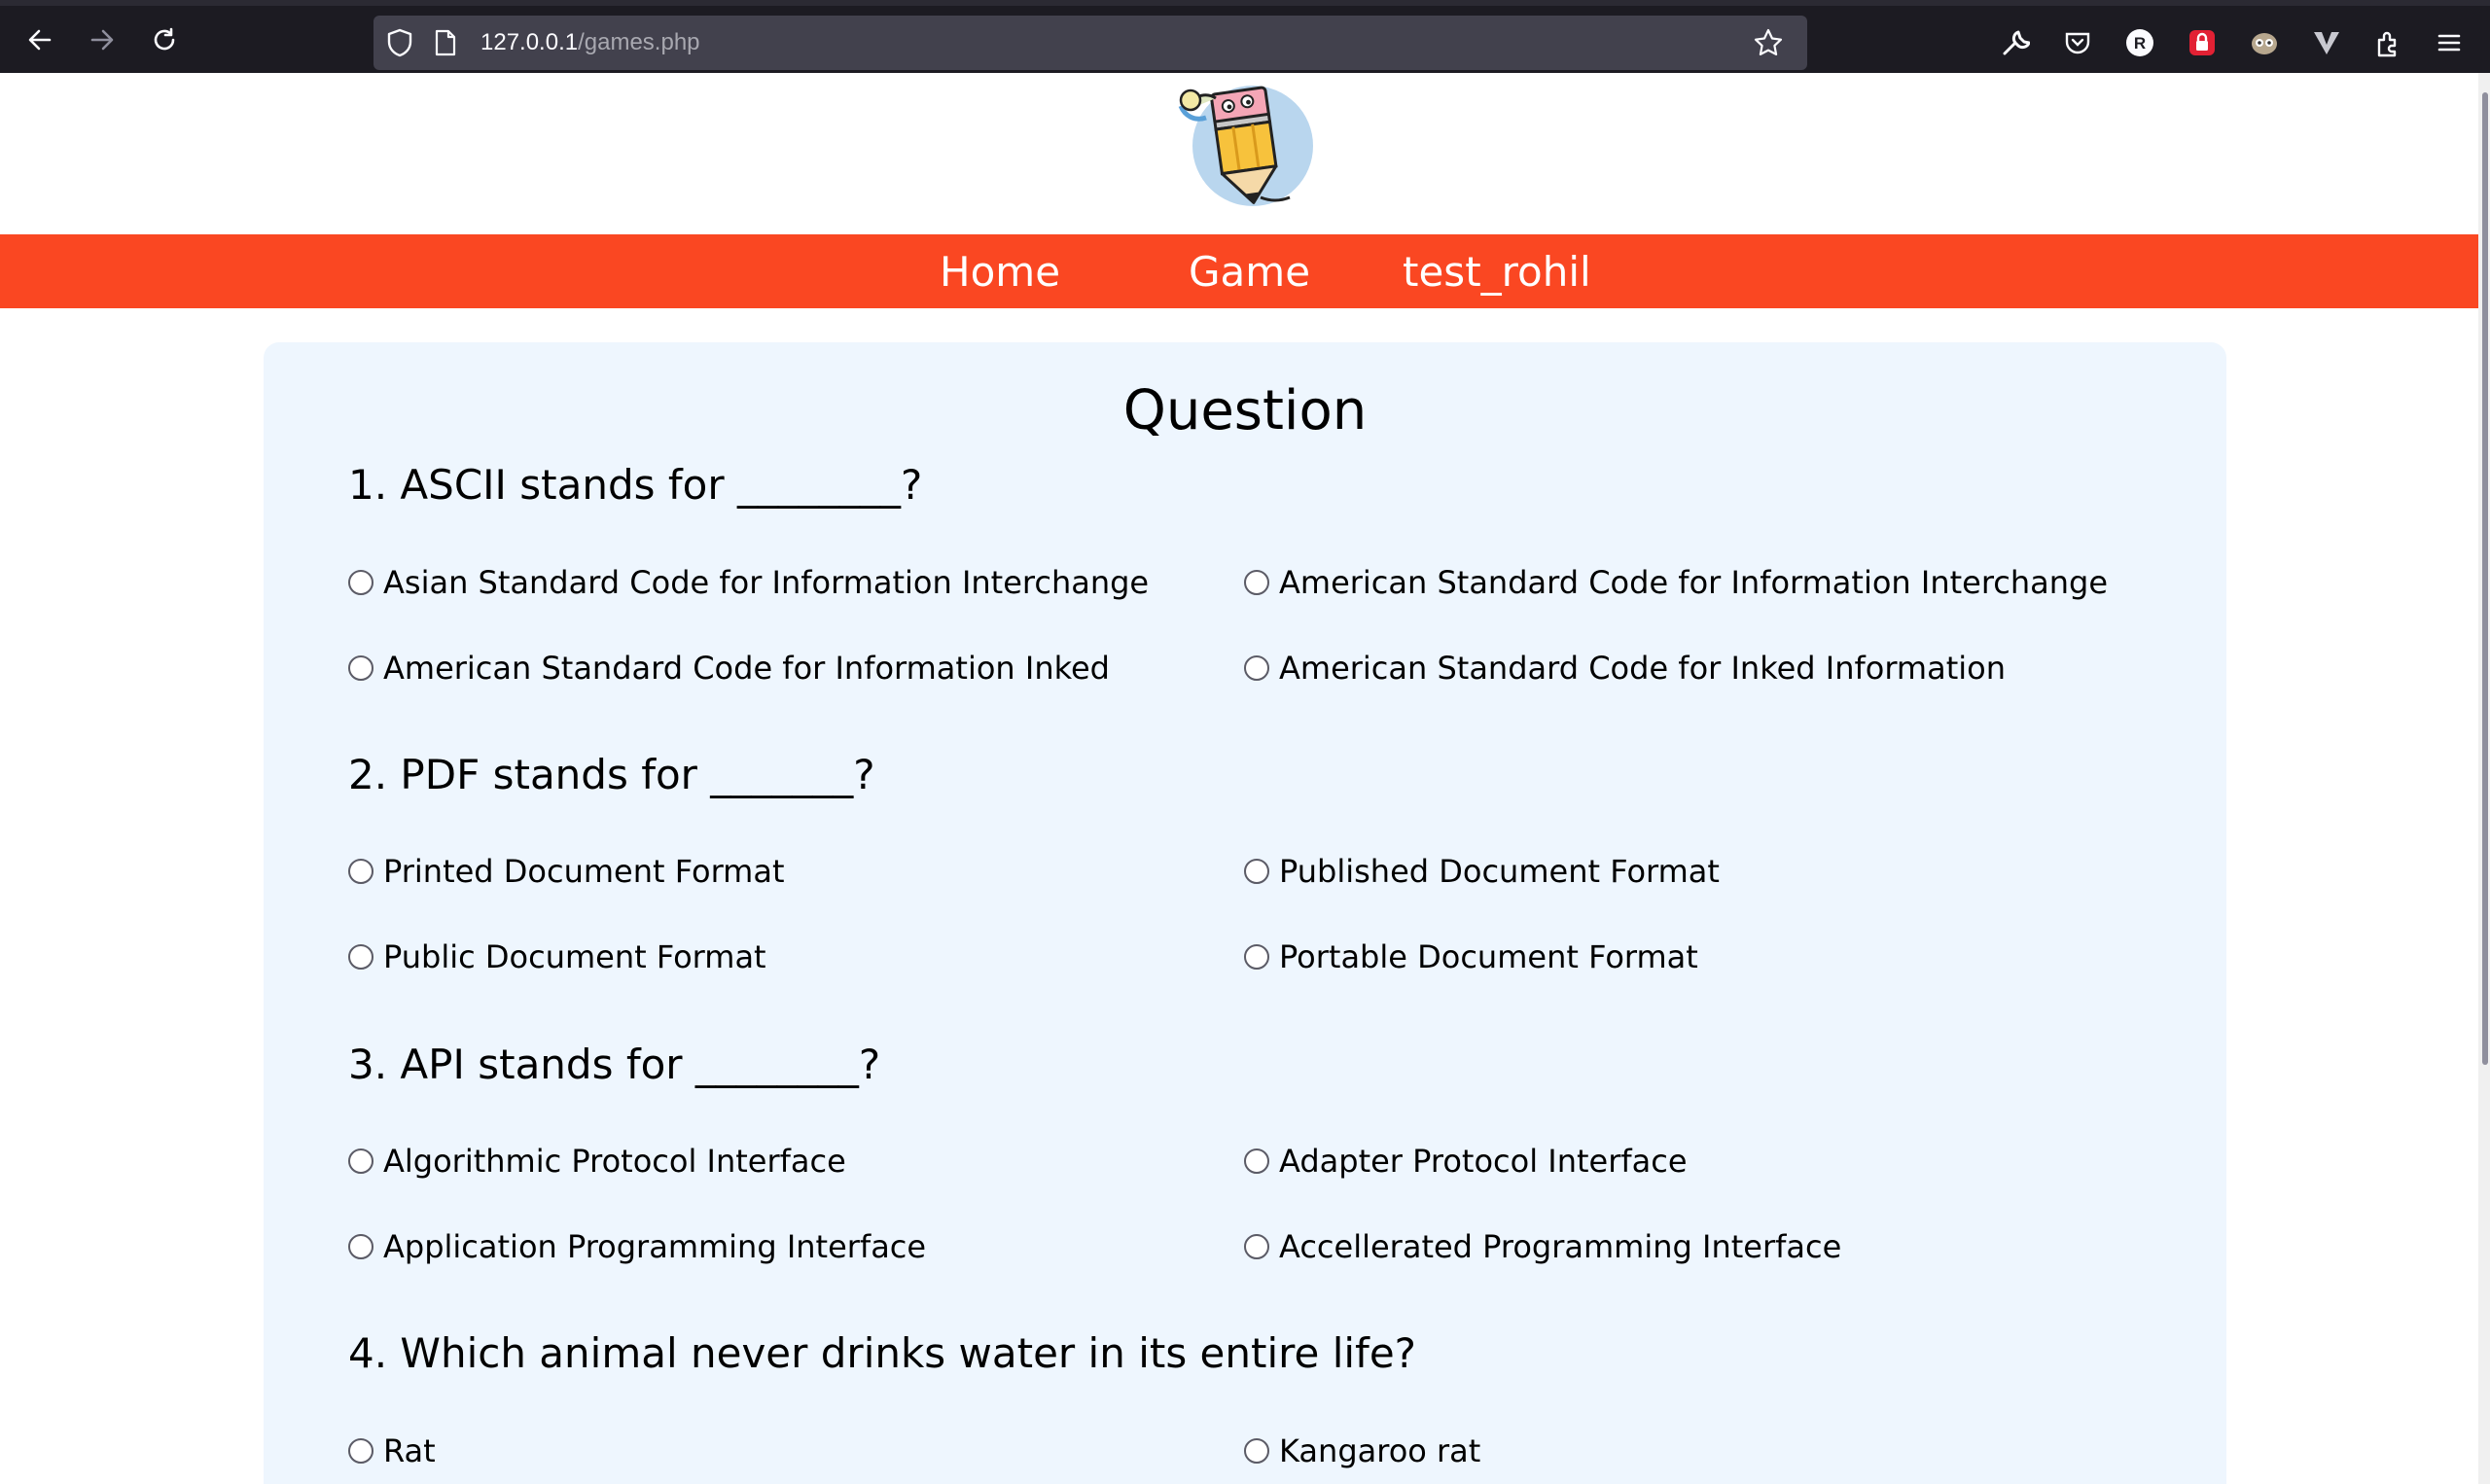  What do you see at coordinates (361, 1247) in the screenshot?
I see `q3-option-c-radio` at bounding box center [361, 1247].